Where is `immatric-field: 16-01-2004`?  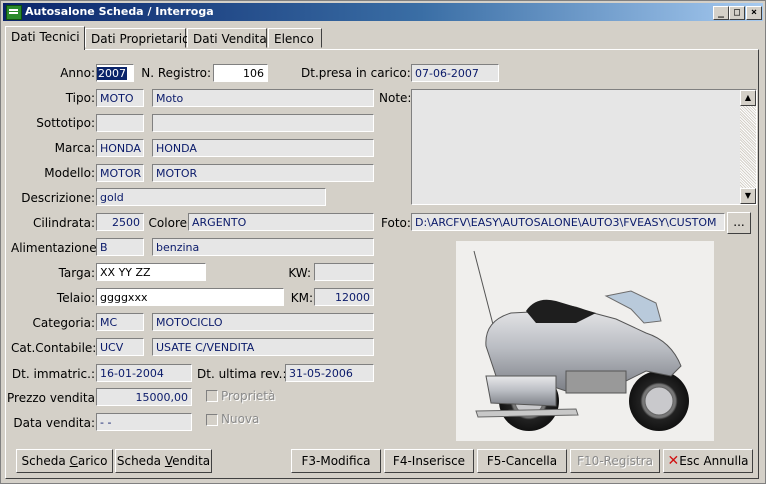
immatric-field: 16-01-2004 is located at coordinates (144, 373).